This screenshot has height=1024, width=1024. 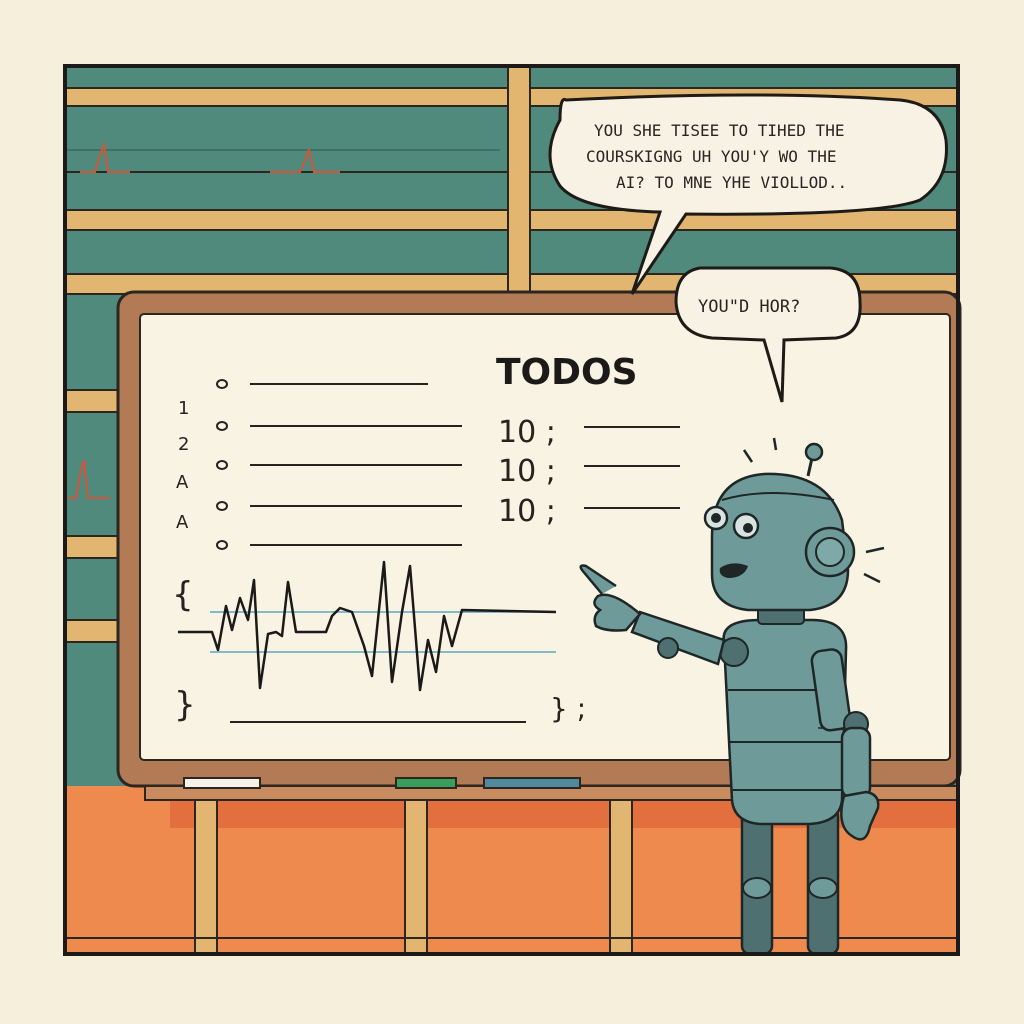 I want to click on bubble-1-line-2: COURSKIGNG UH YOU'Y WO THE, so click(x=711, y=156).